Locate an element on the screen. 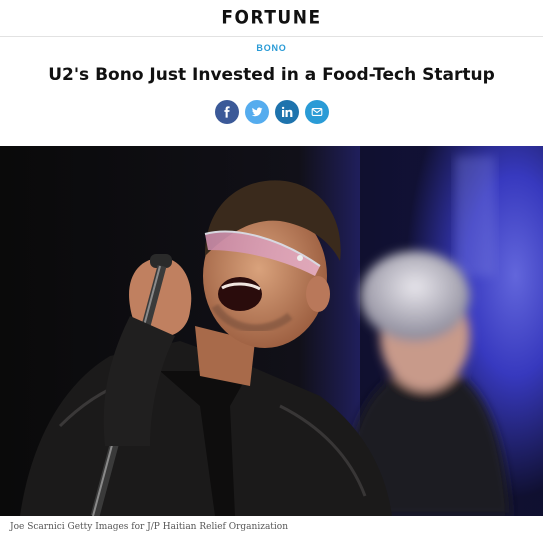  fortune-logo: FORTUNE is located at coordinates (271, 18).